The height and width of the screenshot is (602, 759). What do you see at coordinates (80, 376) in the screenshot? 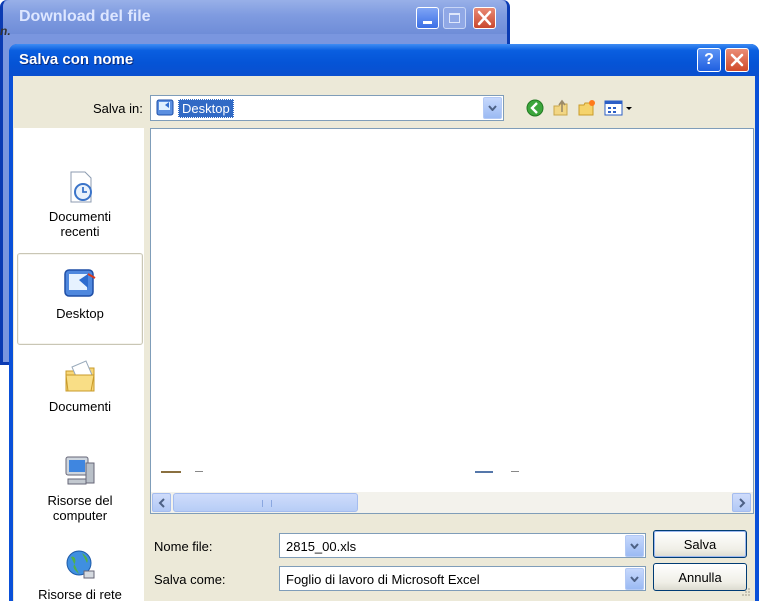
I see `my-documents-icon` at bounding box center [80, 376].